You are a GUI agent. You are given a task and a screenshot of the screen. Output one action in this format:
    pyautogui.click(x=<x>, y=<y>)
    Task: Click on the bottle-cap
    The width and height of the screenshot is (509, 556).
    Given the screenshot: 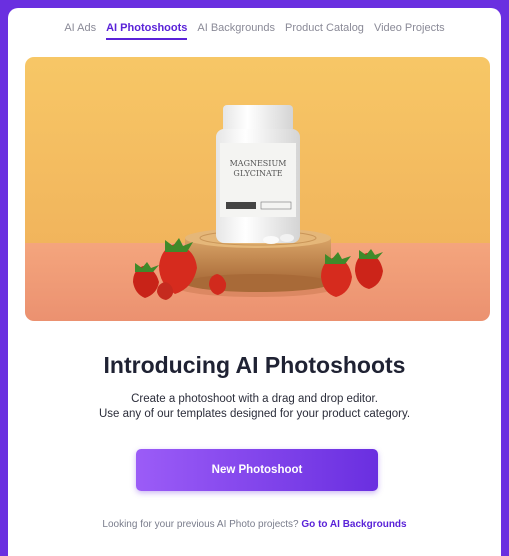 What is the action you would take?
    pyautogui.click(x=258, y=119)
    